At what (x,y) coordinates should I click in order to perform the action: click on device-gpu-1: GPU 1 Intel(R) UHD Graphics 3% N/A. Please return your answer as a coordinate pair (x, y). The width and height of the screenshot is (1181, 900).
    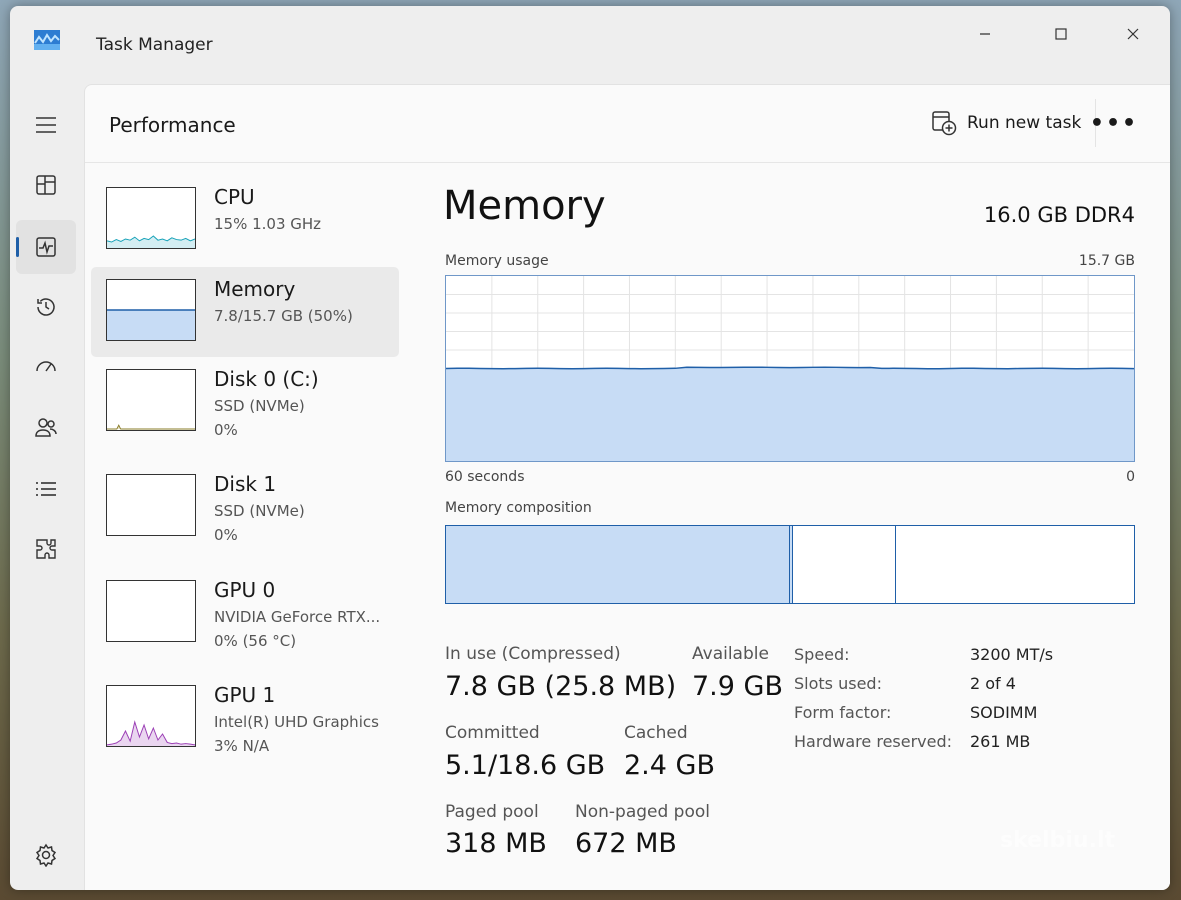
    Looking at the image, I should click on (245, 718).